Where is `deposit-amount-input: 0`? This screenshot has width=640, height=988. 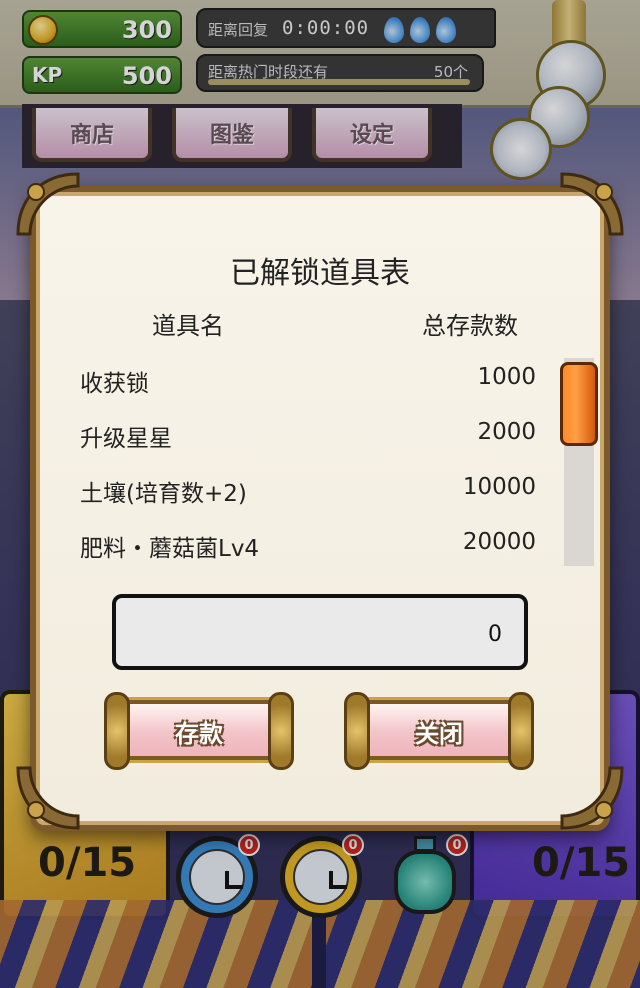 deposit-amount-input: 0 is located at coordinates (320, 632).